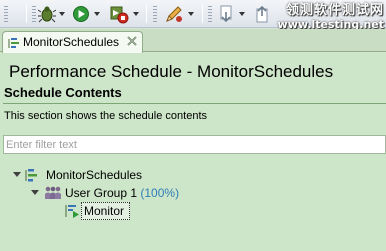 The height and width of the screenshot is (251, 386). Describe the element at coordinates (160, 193) in the screenshot. I see `user-group-percent: (100%)` at that location.